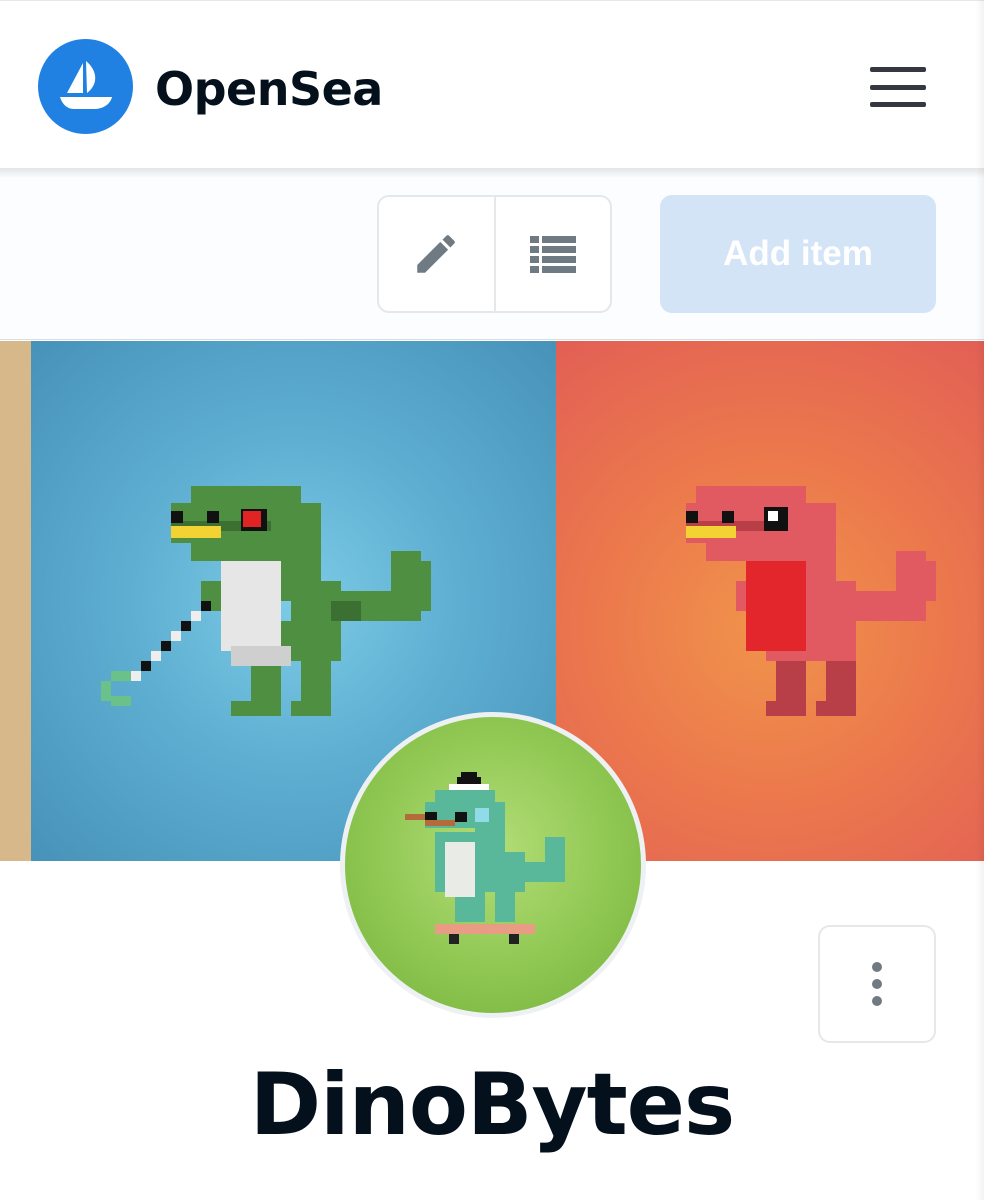 The width and height of the screenshot is (984, 1200). Describe the element at coordinates (492, 1105) in the screenshot. I see `collection-name: DinoBytes` at that location.